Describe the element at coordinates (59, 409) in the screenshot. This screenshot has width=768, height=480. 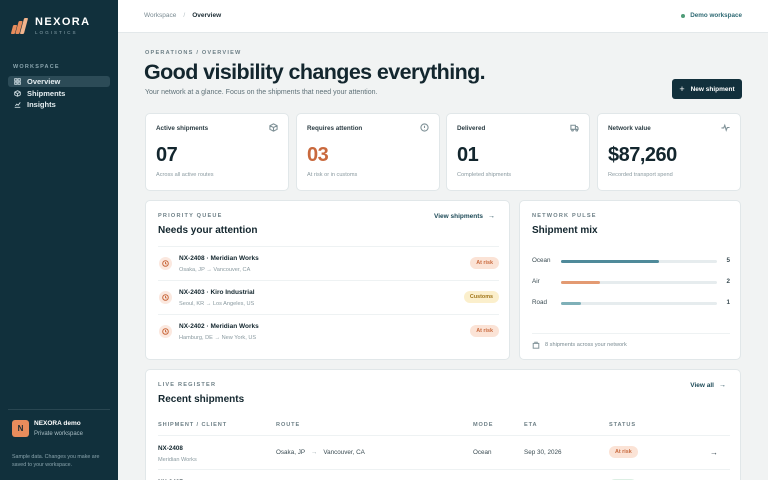
I see `sidebar-divider` at that location.